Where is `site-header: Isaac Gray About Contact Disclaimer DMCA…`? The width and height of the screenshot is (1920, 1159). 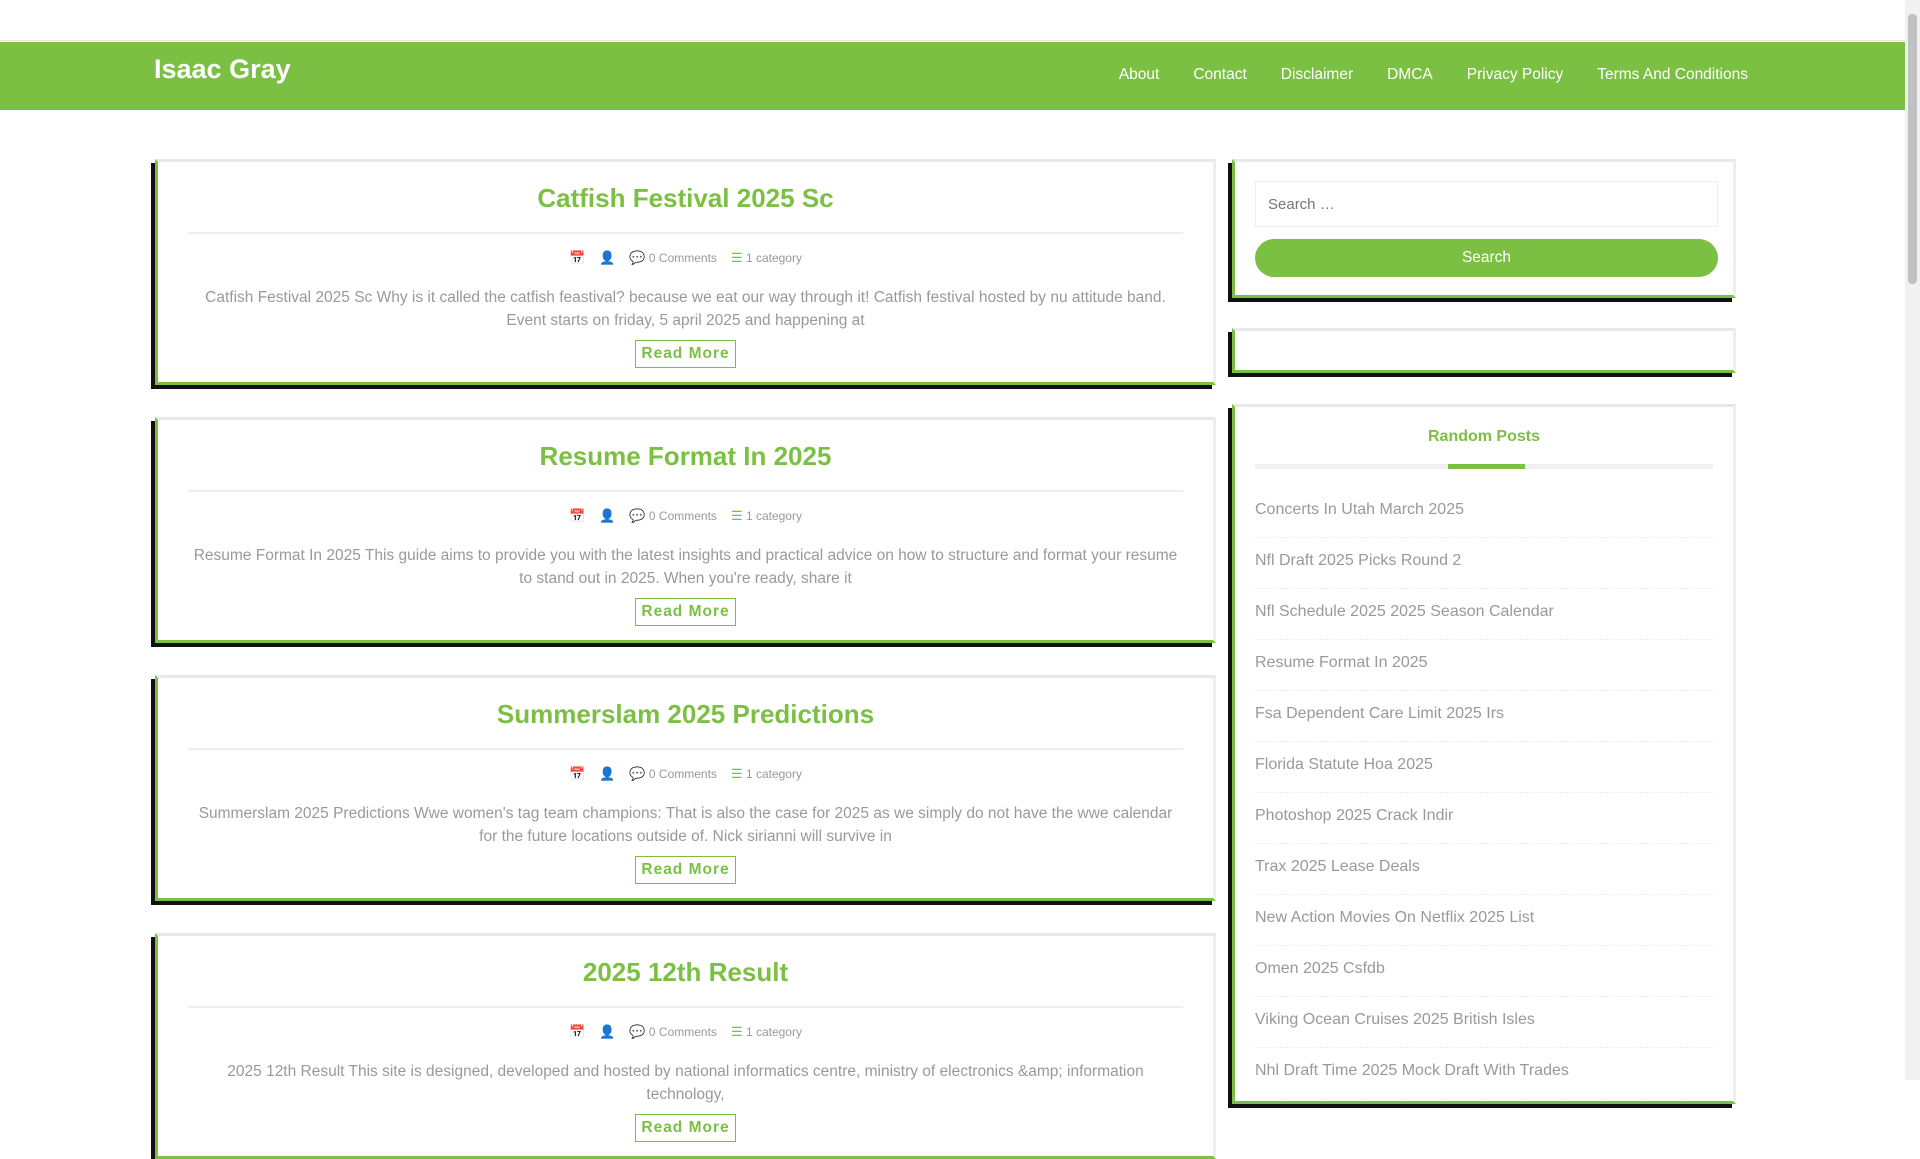 site-header: Isaac Gray About Contact Disclaimer DMCA… is located at coordinates (952, 76).